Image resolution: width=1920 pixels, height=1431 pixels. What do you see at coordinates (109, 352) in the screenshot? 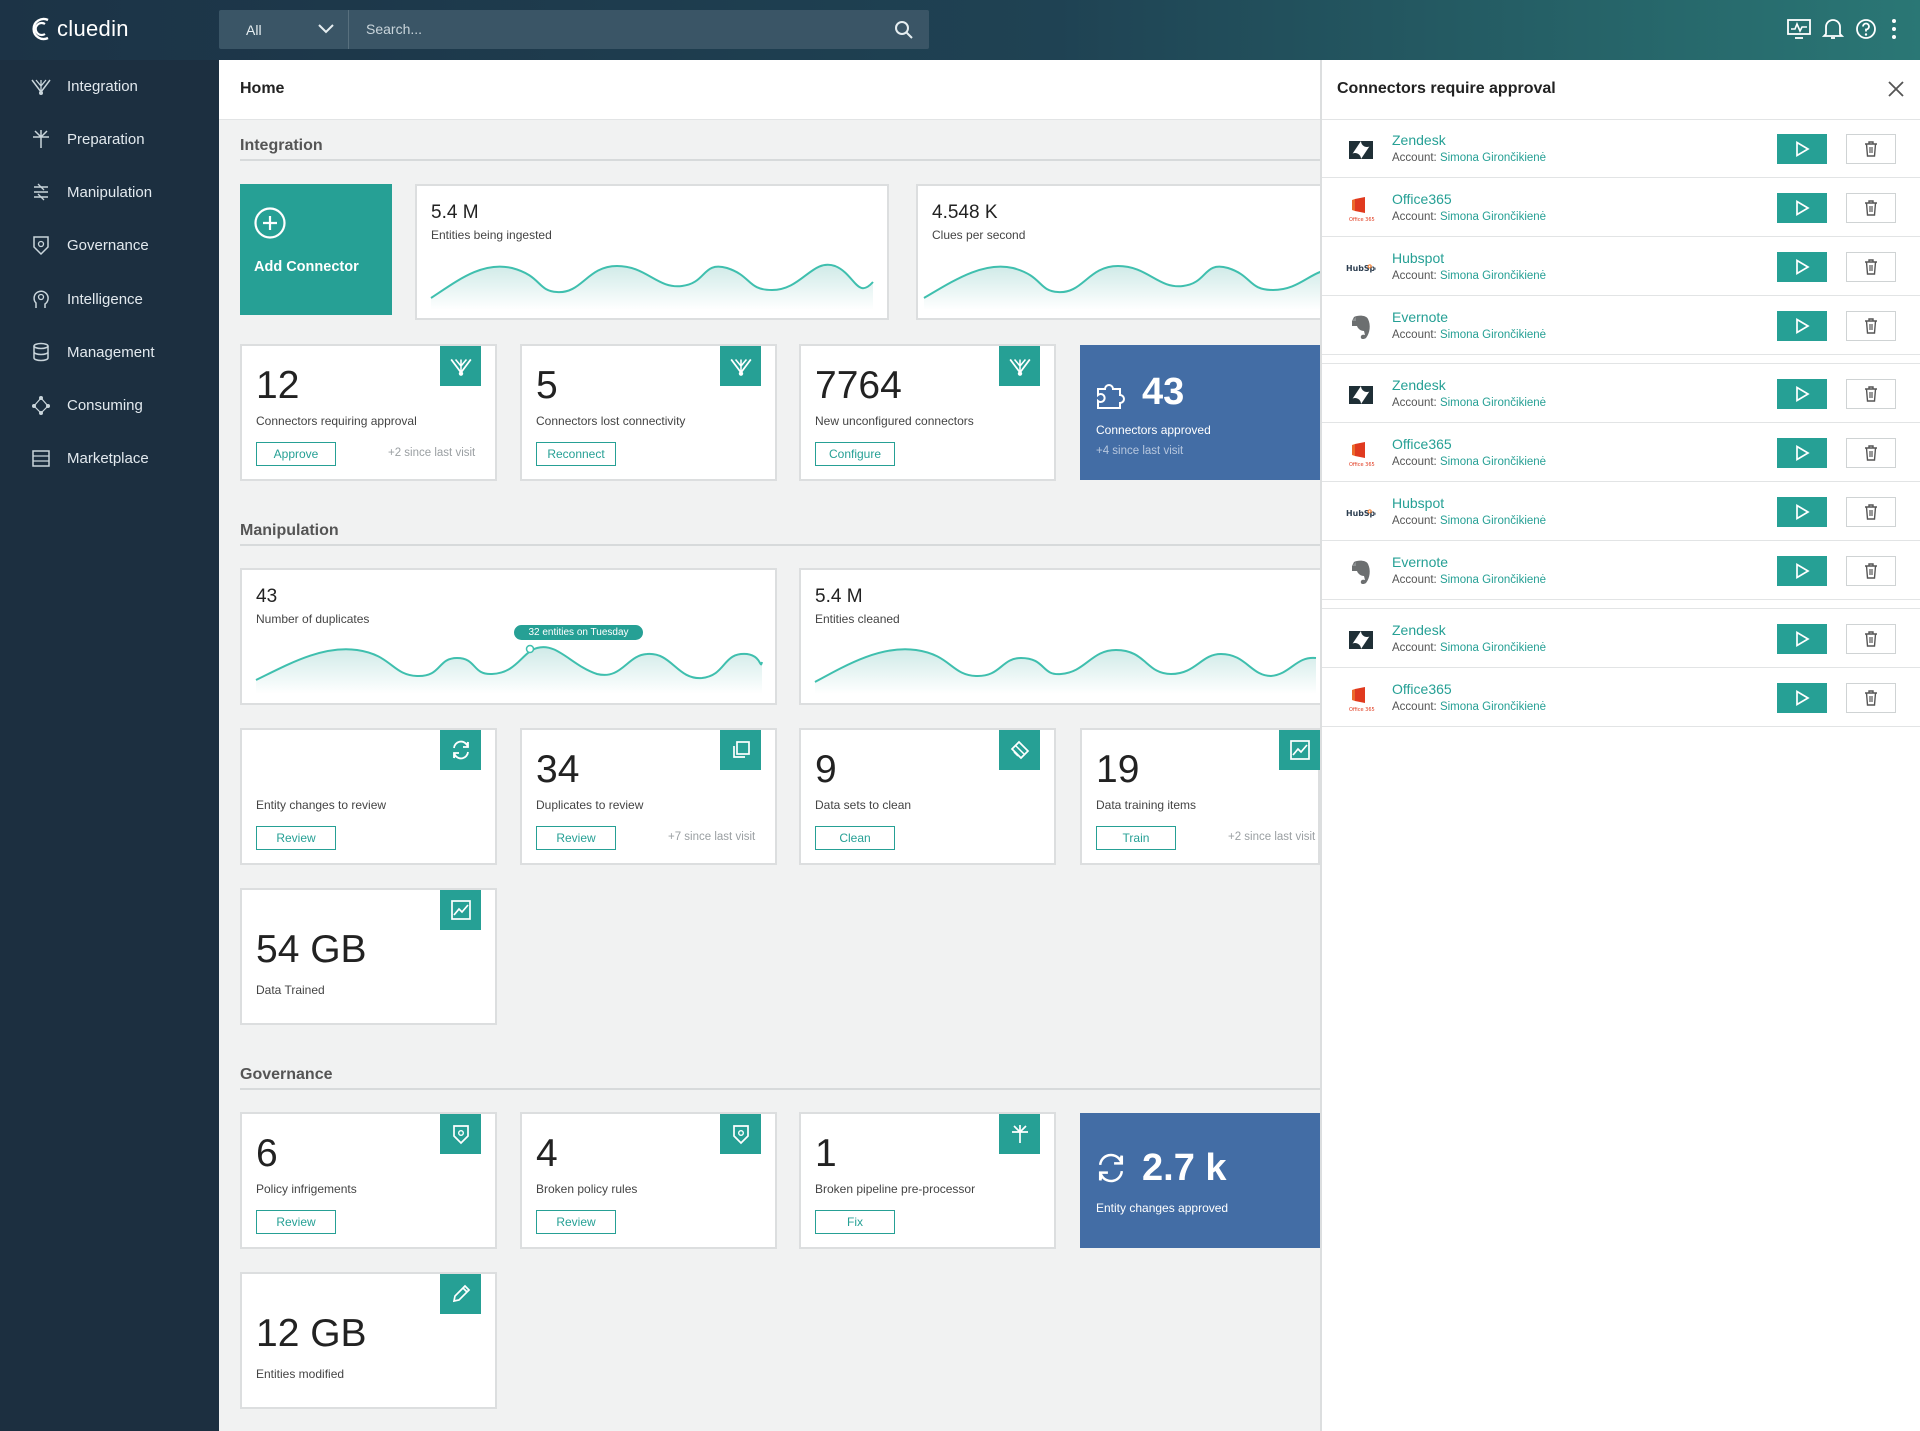
I see `sidebar-item-management: Management` at bounding box center [109, 352].